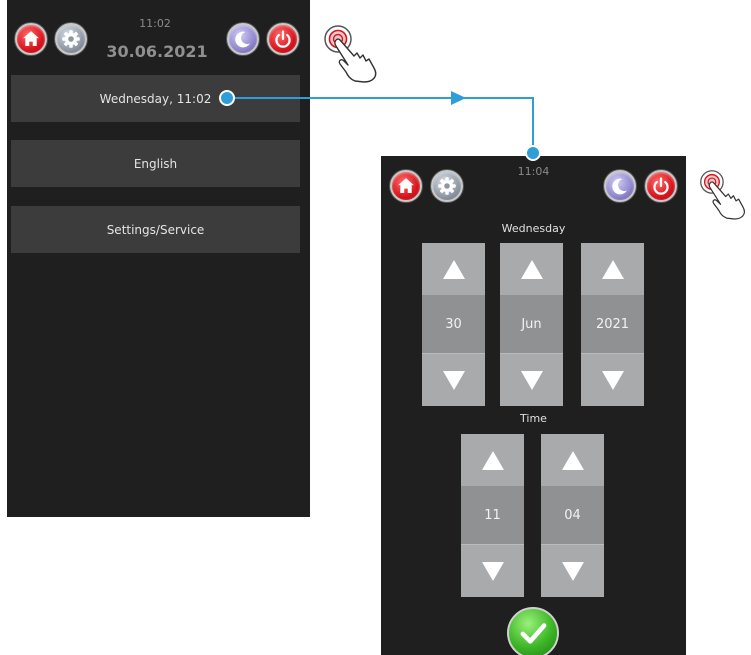 The height and width of the screenshot is (655, 751). I want to click on language-label: English, so click(155, 163).